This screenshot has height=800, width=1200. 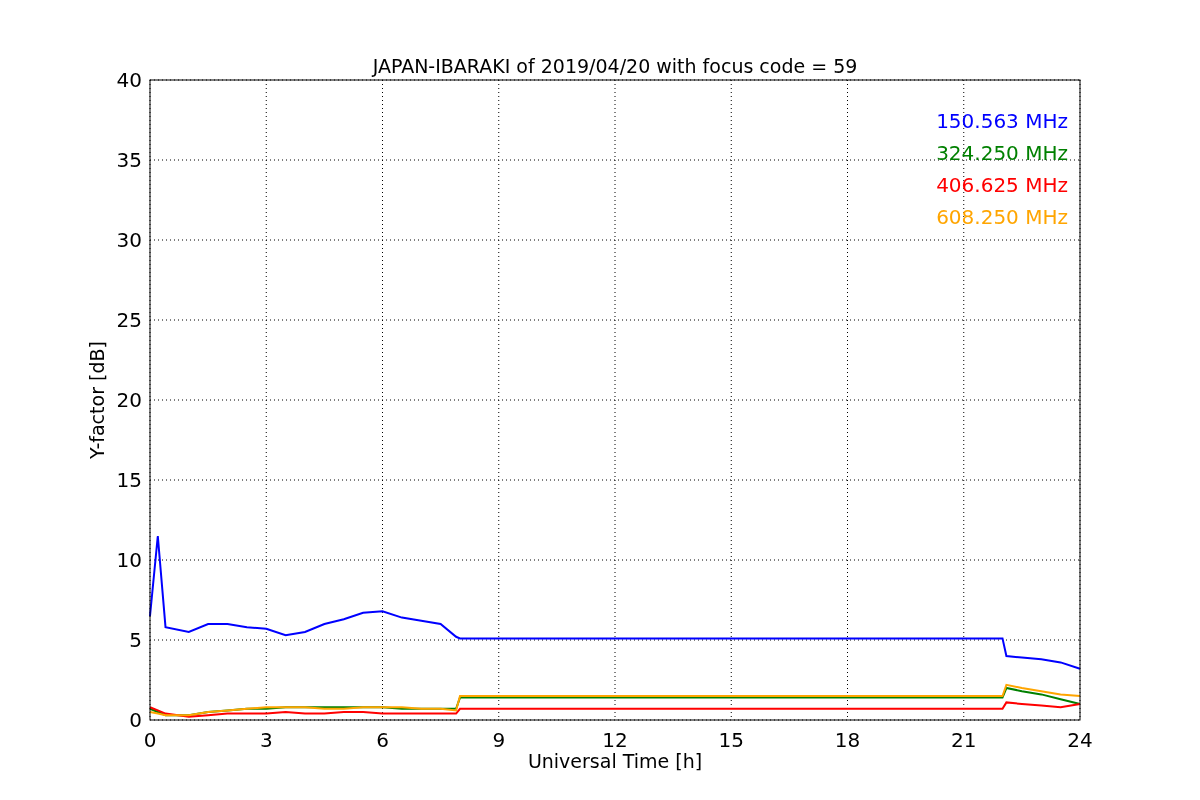 I want to click on tick-label: 30, so click(x=129, y=240).